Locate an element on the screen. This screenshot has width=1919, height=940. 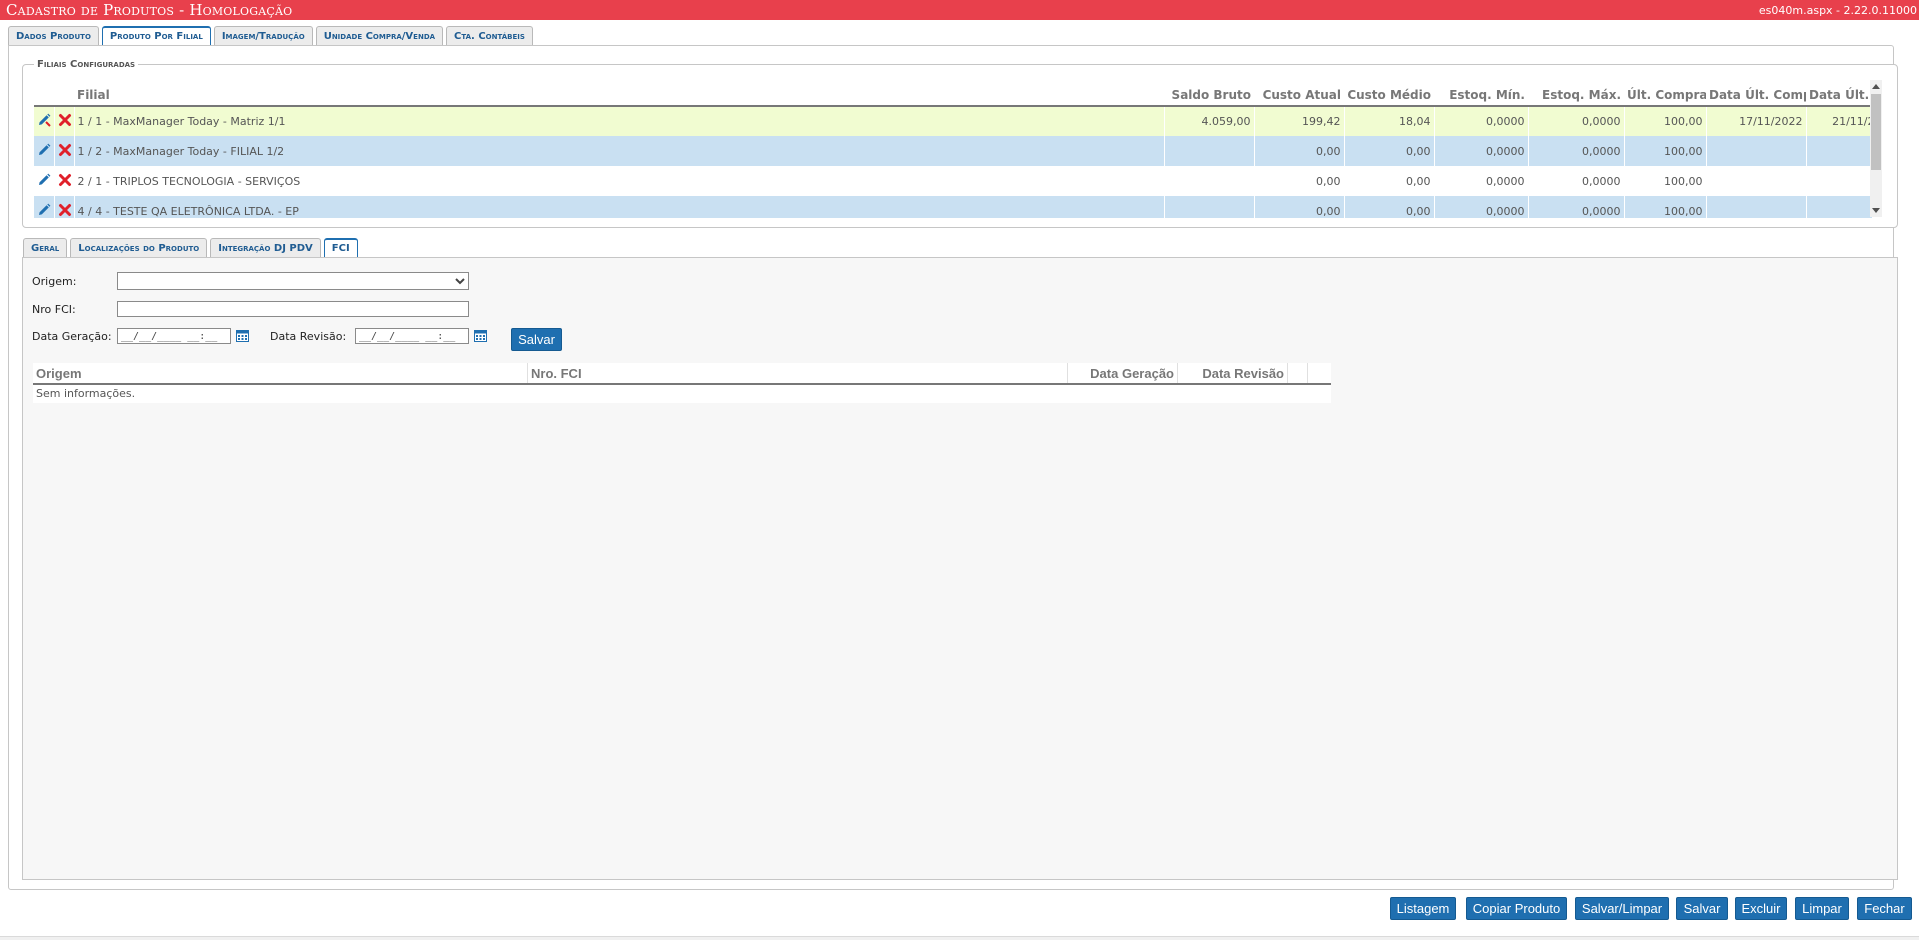
cell-filial: 1 / 1 - MaxManager Today - Matriz 1/1 is located at coordinates (619, 121).